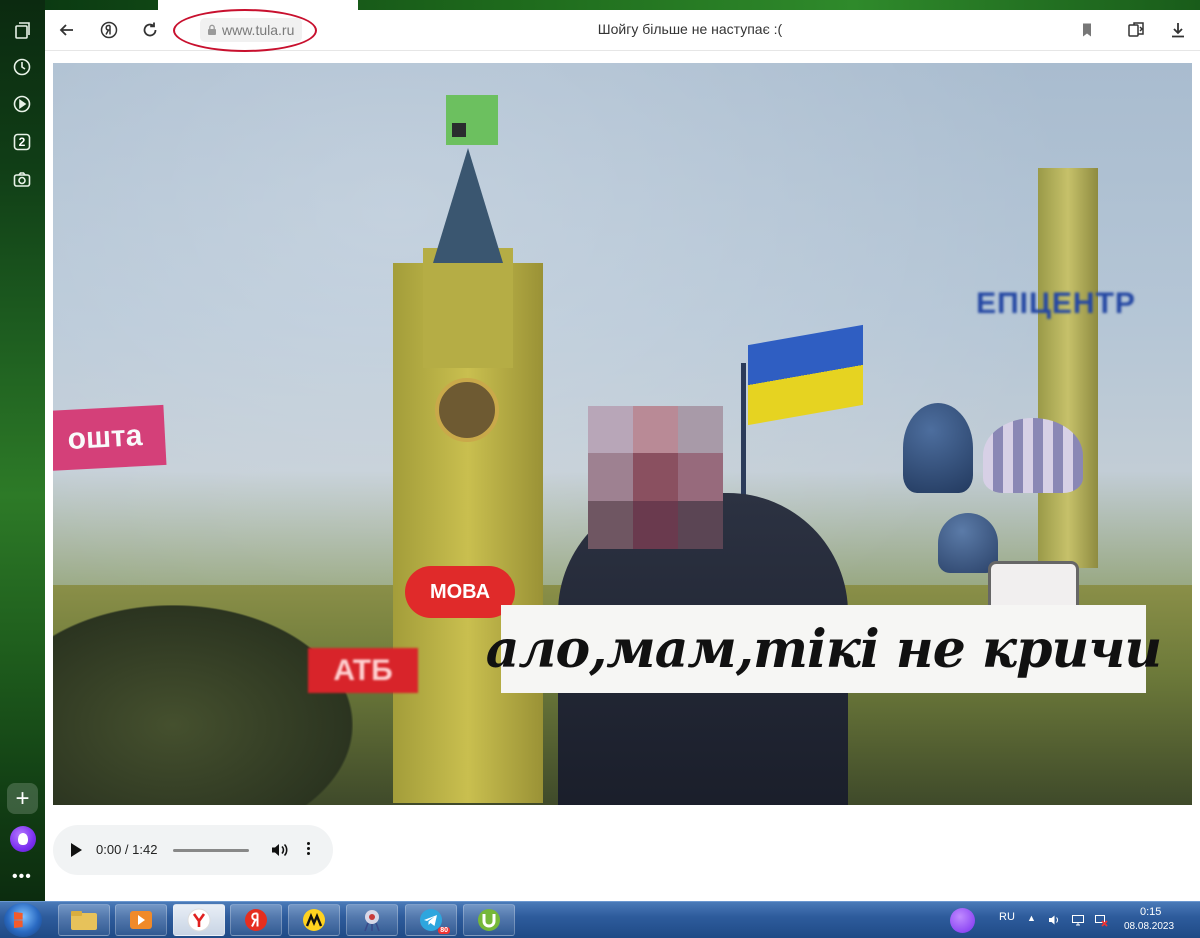 This screenshot has height=938, width=1200. What do you see at coordinates (472, 120) in the screenshot?
I see `tower-star` at bounding box center [472, 120].